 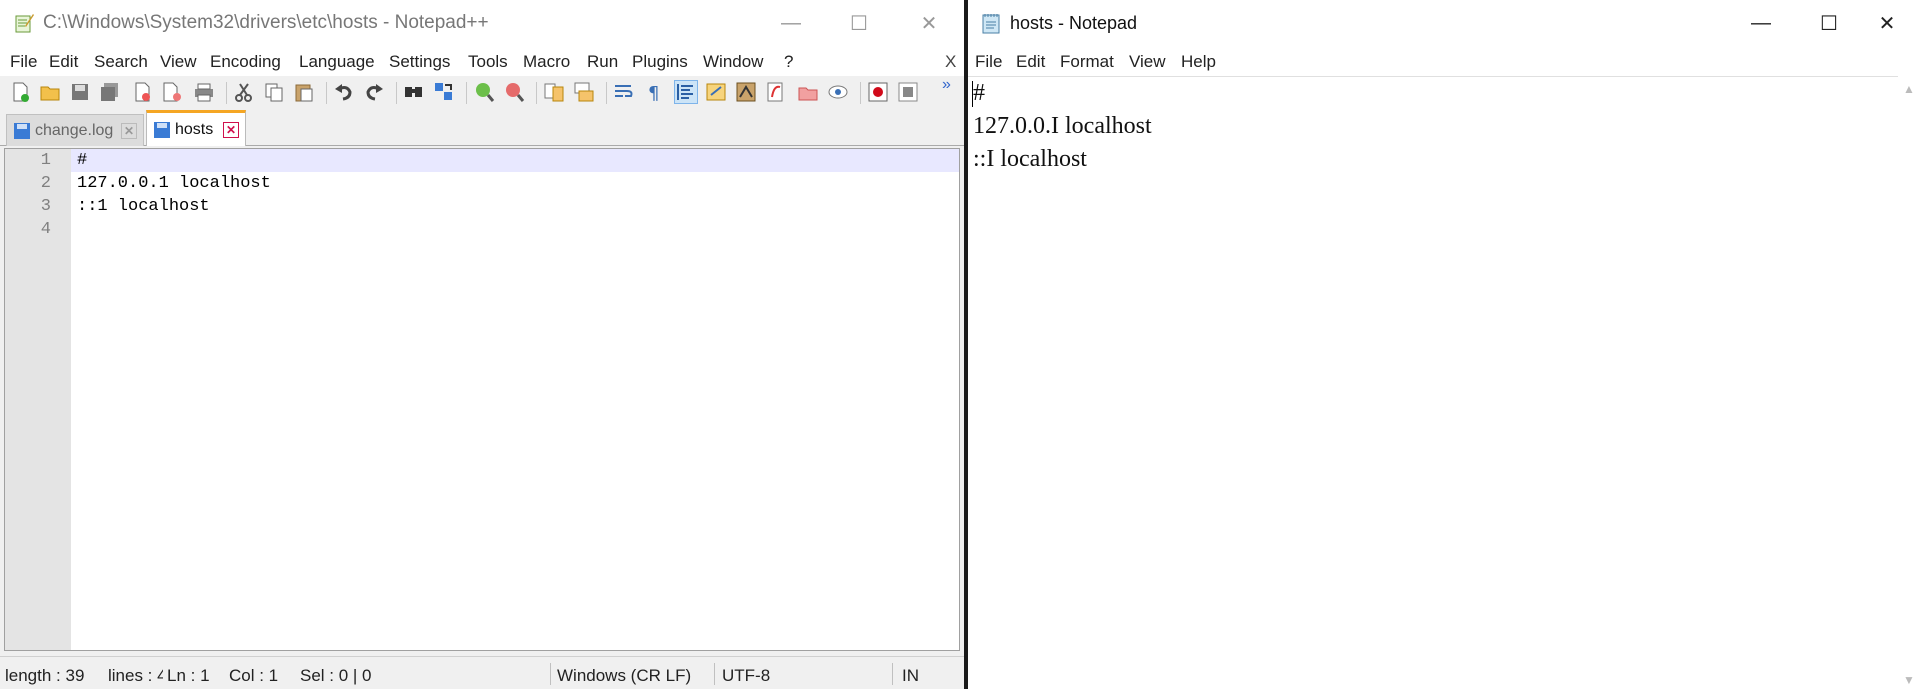 What do you see at coordinates (188, 675) in the screenshot?
I see `status-ln: Ln : 1` at bounding box center [188, 675].